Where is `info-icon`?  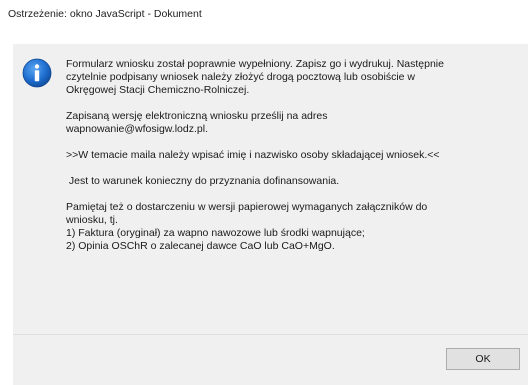
info-icon is located at coordinates (37, 73).